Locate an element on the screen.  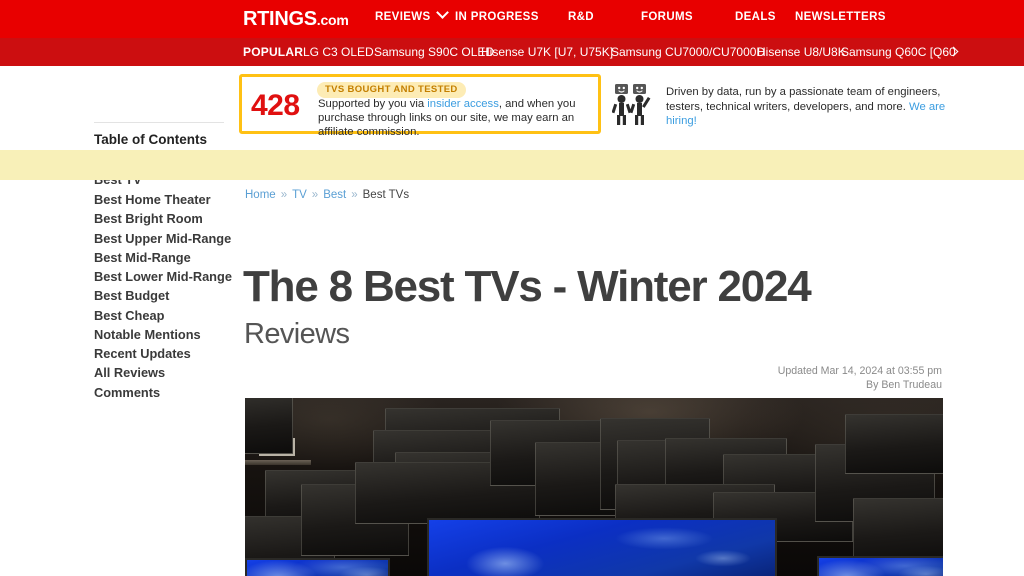
nav-item-forums: FORUMS is located at coordinates (667, 17).